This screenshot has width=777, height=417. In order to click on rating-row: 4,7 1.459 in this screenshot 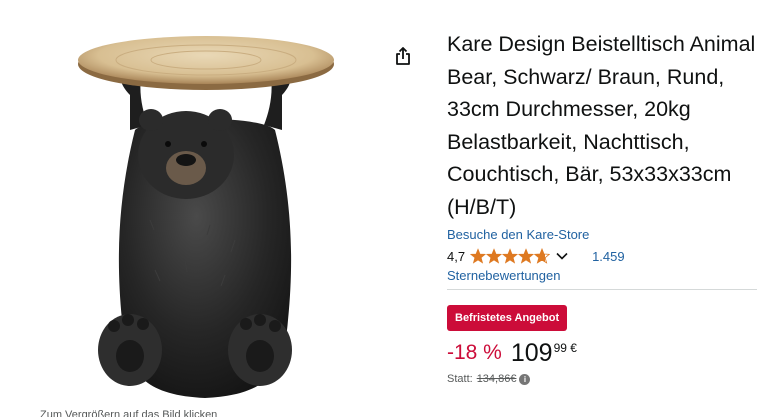, I will do `click(607, 256)`.